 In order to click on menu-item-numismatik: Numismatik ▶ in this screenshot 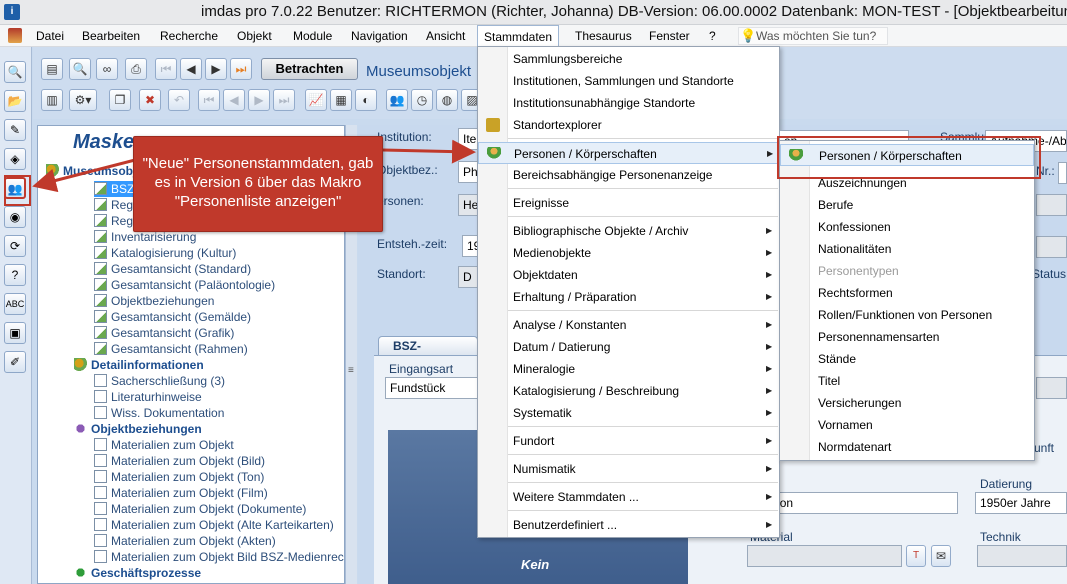, I will do `click(628, 469)`.